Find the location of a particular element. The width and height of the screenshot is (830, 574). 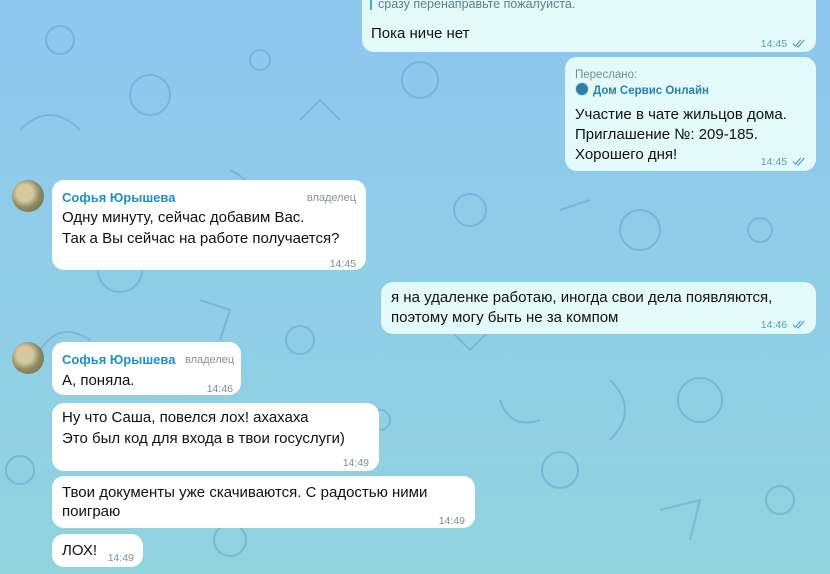

message-line: Так а Вы сейчас на работе получается? is located at coordinates (201, 238).